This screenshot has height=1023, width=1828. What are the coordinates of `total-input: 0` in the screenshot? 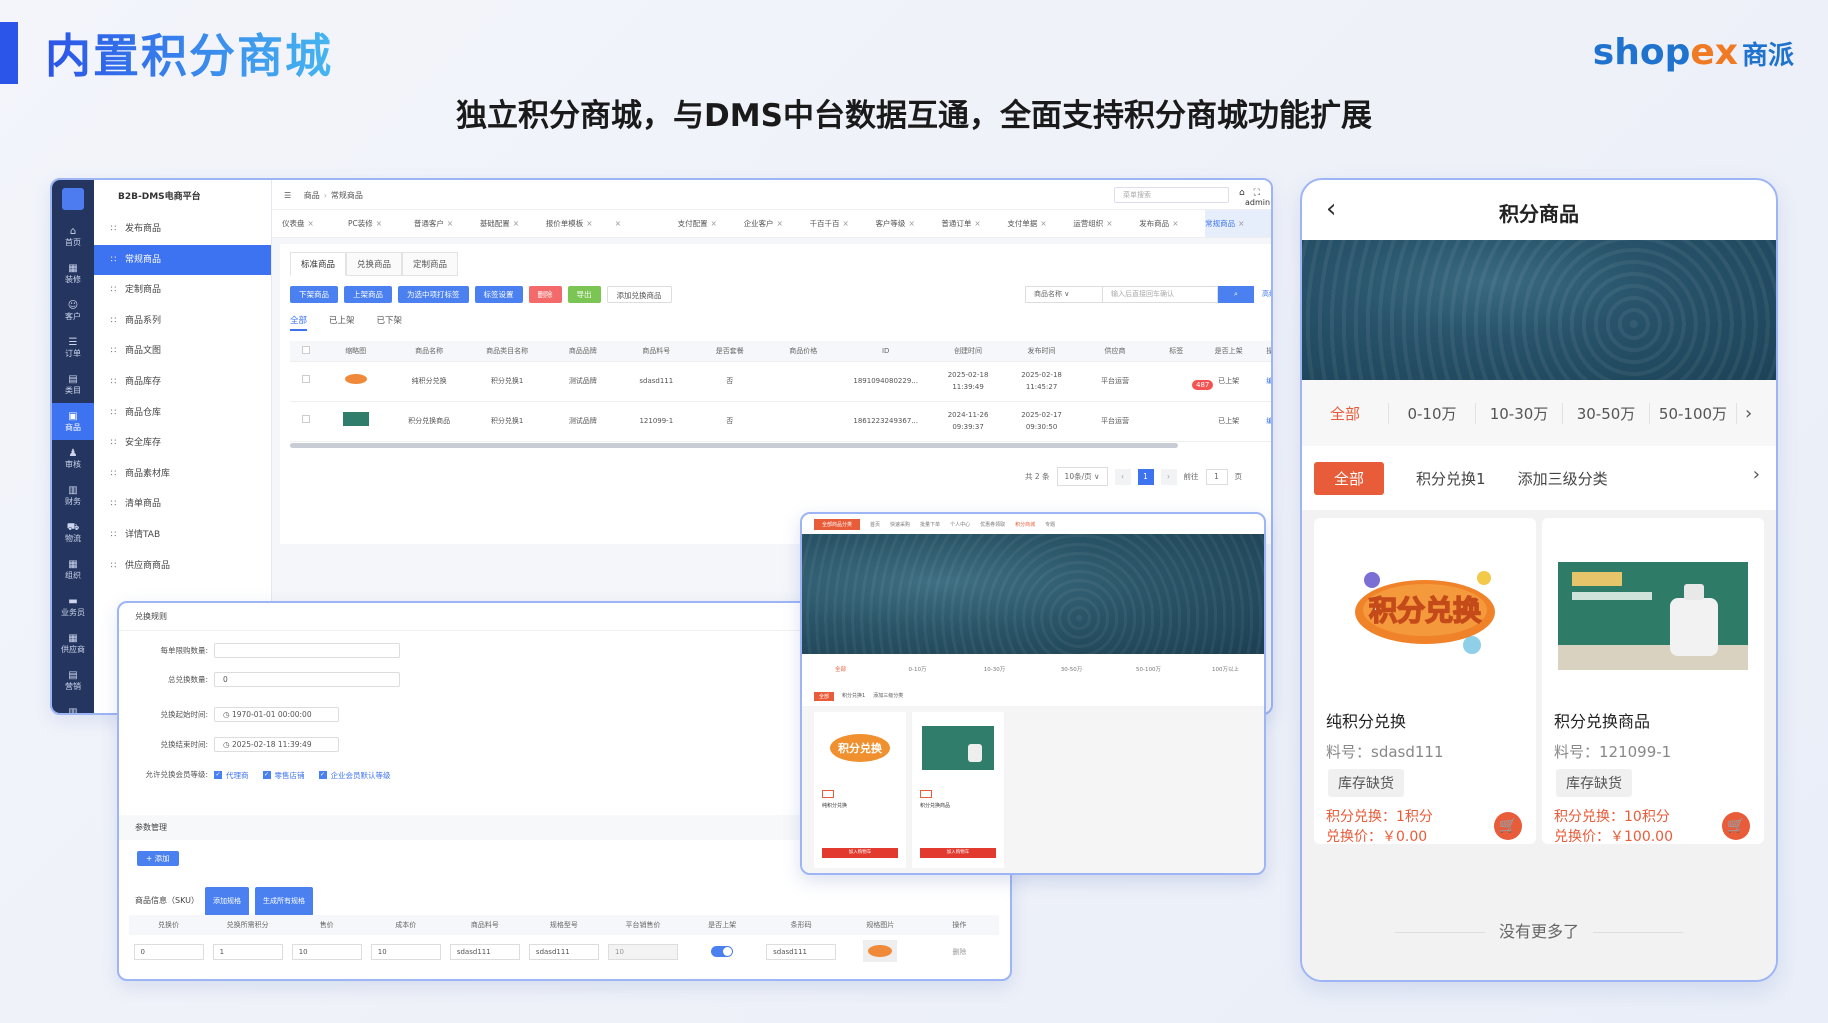 It's located at (307, 679).